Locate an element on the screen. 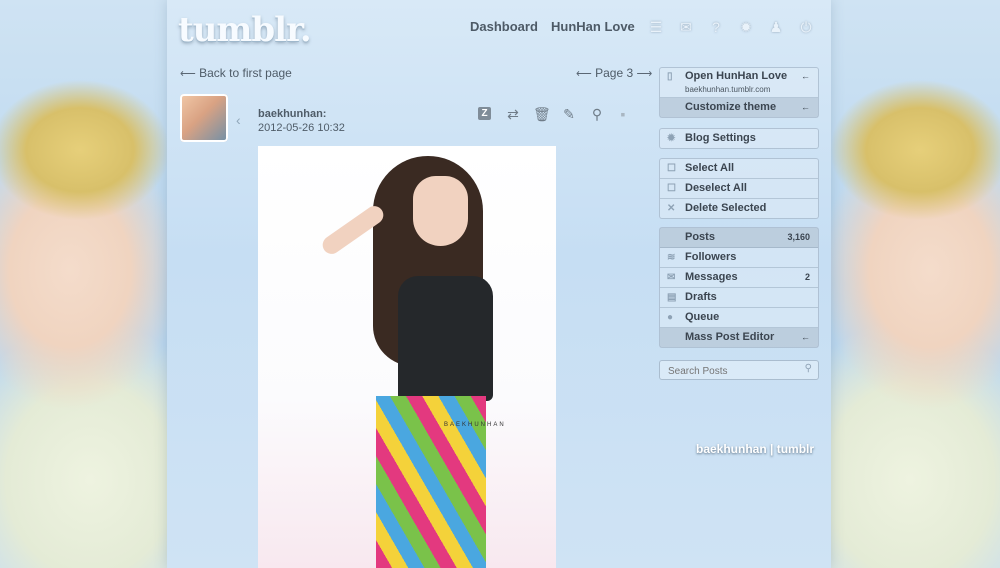  sidebar-item-followers: ≋ Followers is located at coordinates (739, 258).